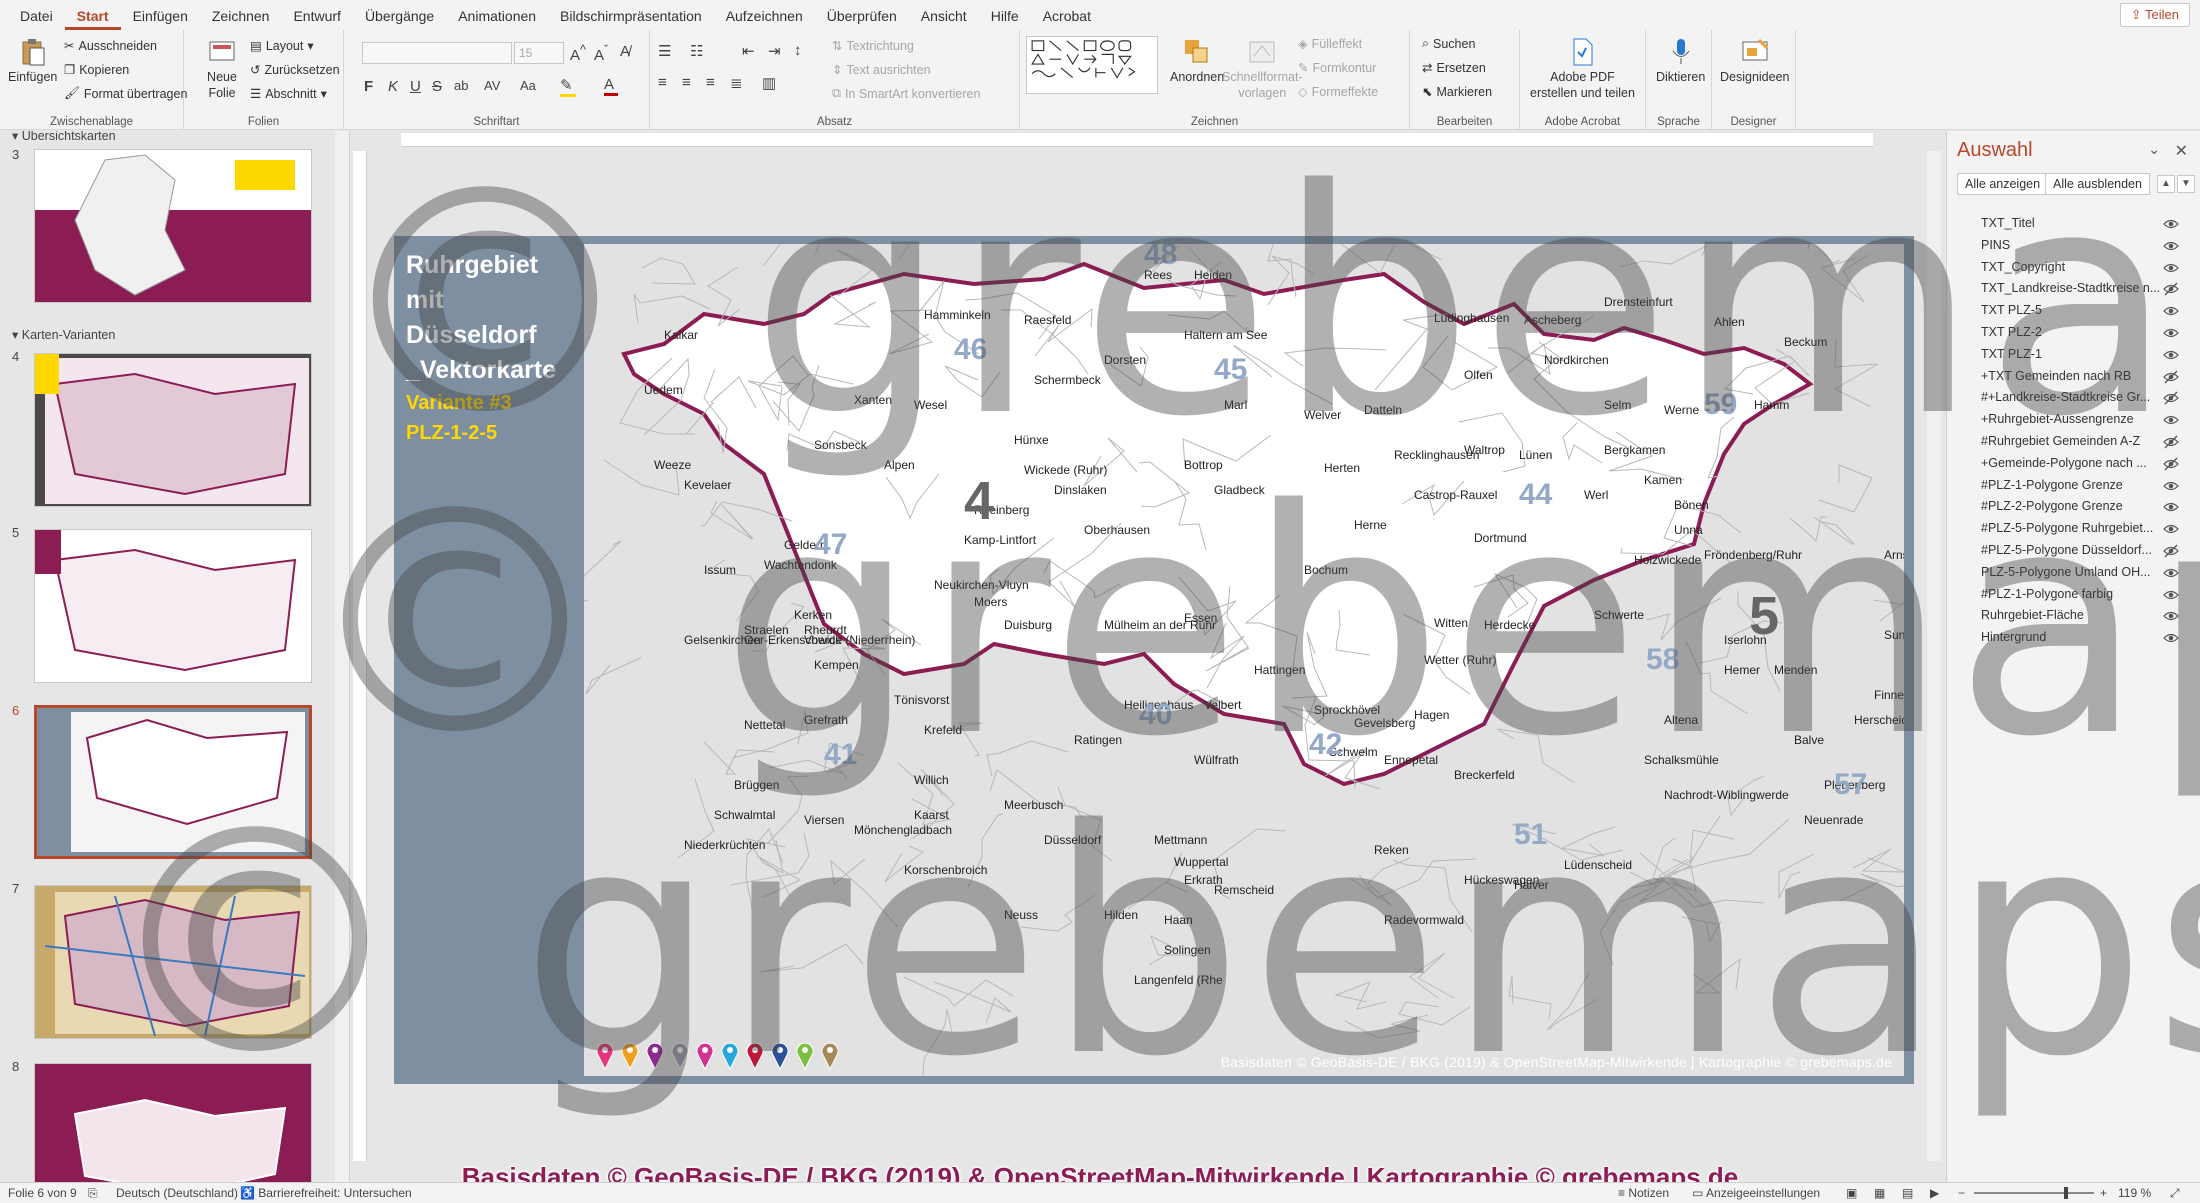 This screenshot has height=1203, width=2200. I want to click on indent-increase-icon: ⇥, so click(774, 51).